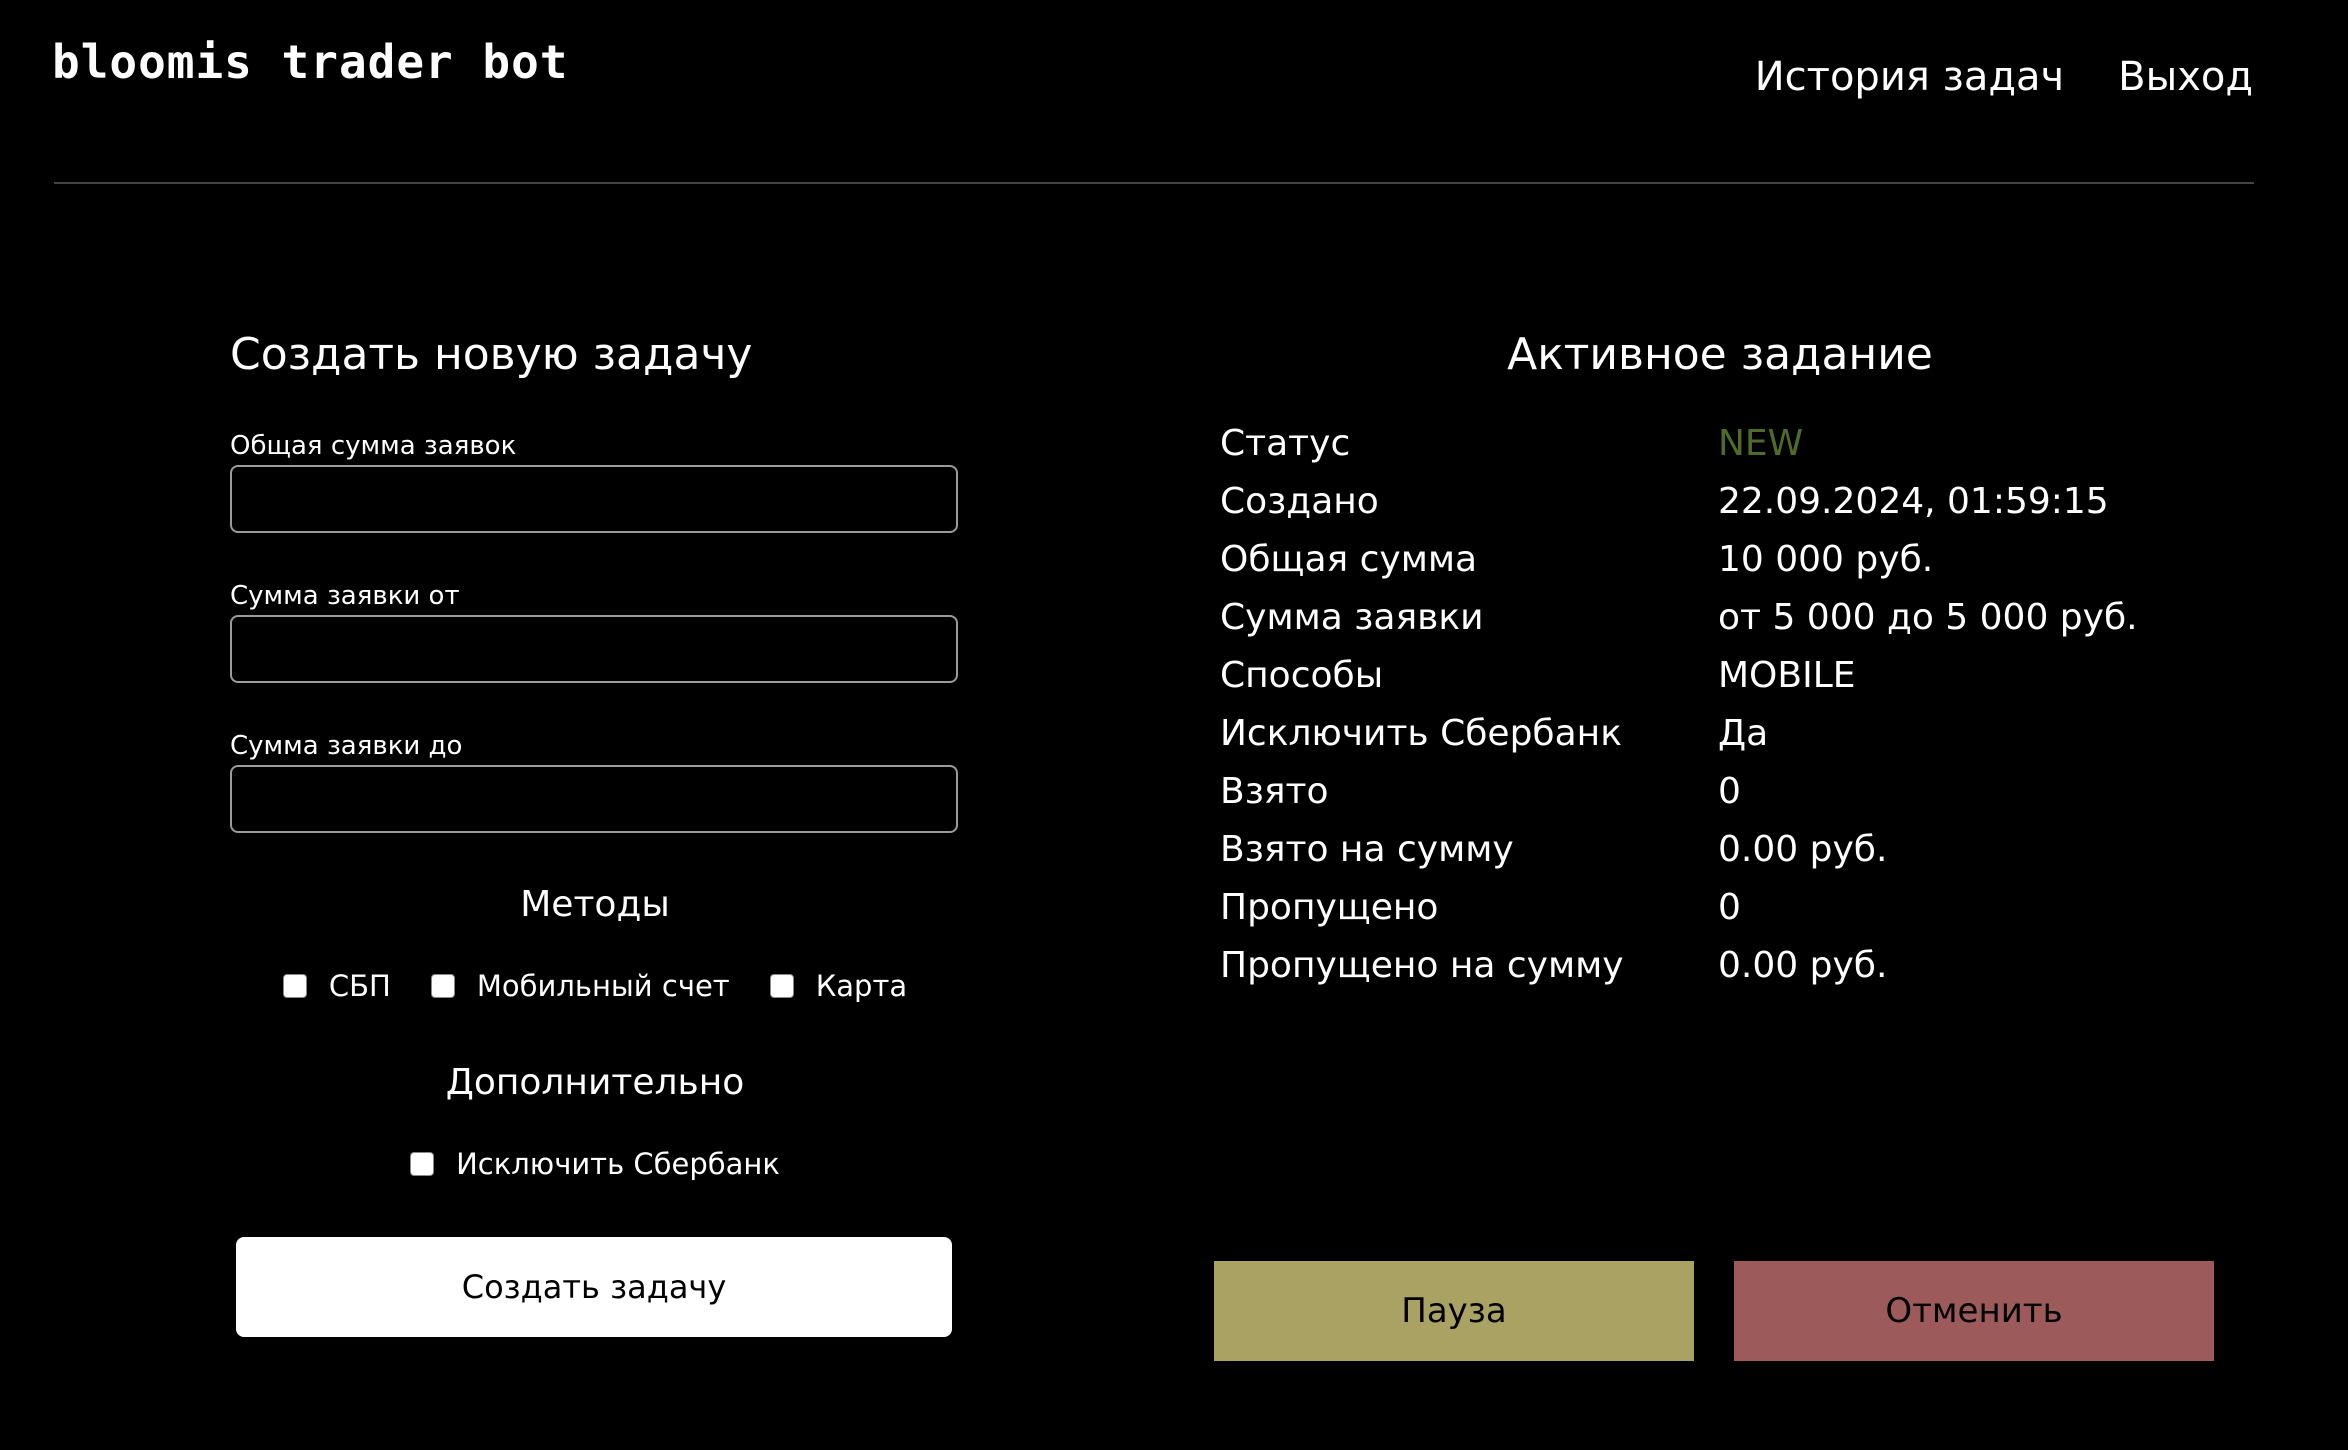  What do you see at coordinates (618, 1164) in the screenshot?
I see `exclude-sberbank-label: Исключить Сбербанк` at bounding box center [618, 1164].